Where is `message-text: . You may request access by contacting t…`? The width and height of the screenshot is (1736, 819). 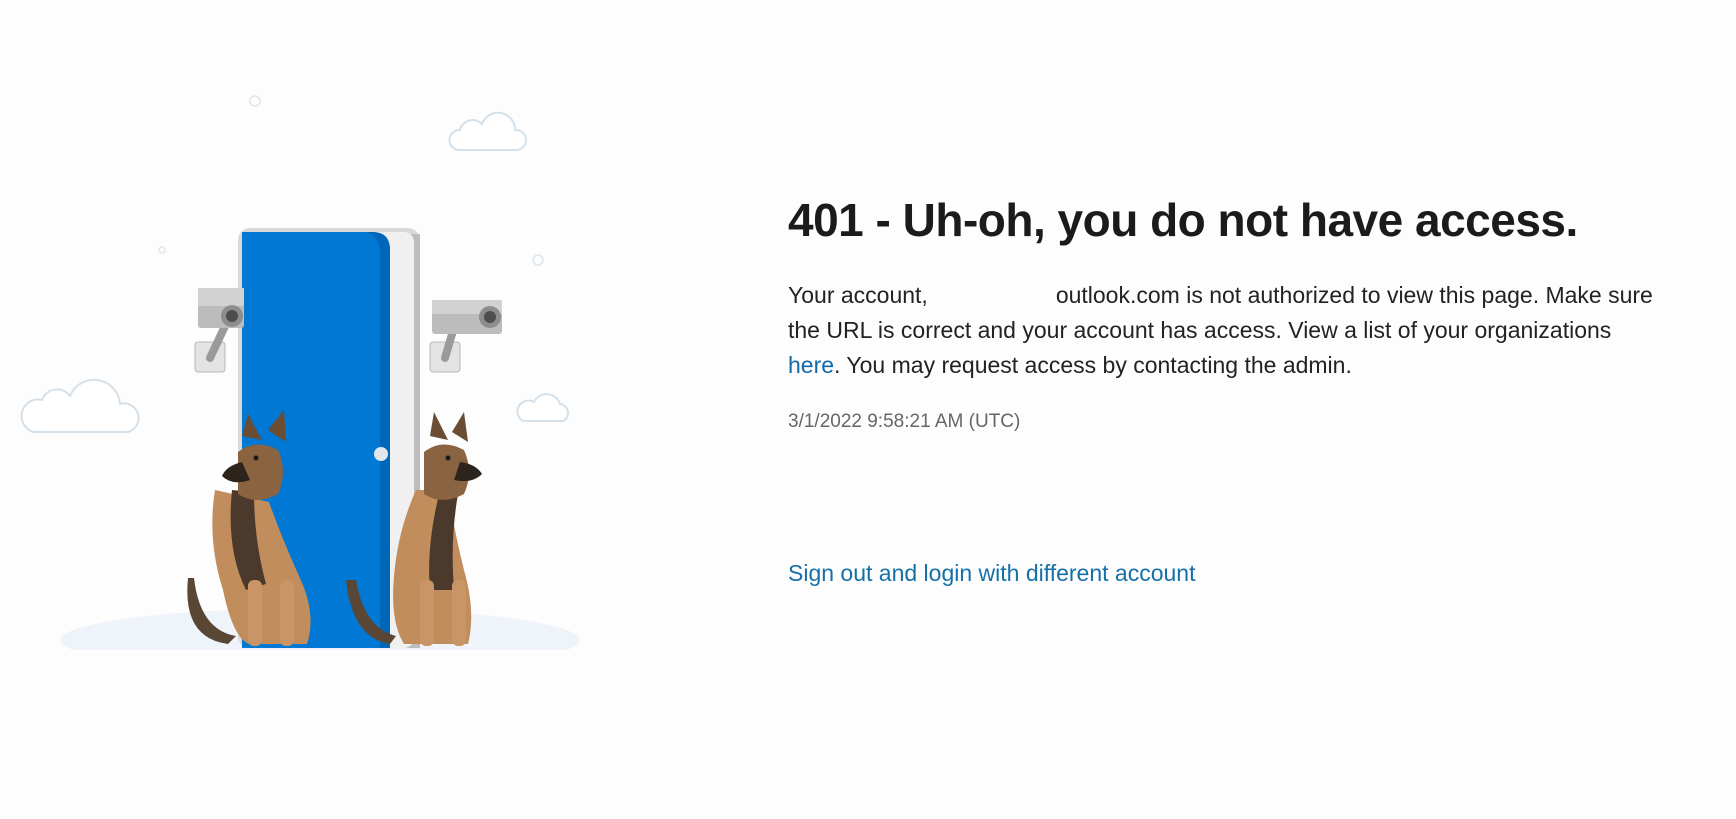 message-text: . You may request access by contacting t… is located at coordinates (1093, 365).